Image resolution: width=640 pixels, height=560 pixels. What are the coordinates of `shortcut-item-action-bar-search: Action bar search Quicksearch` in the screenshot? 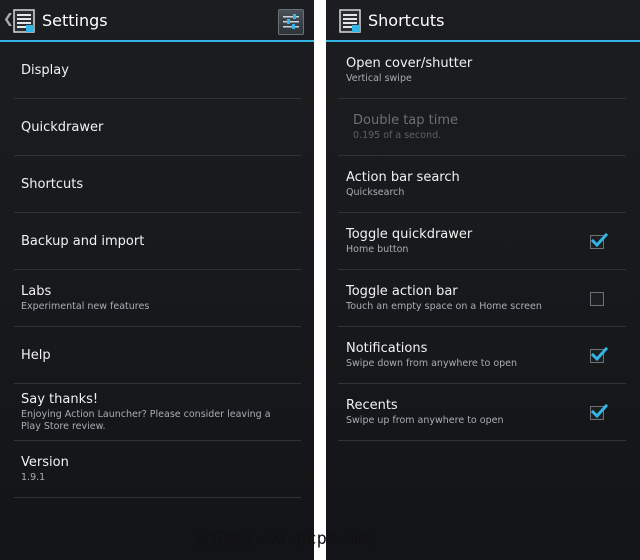 It's located at (482, 184).